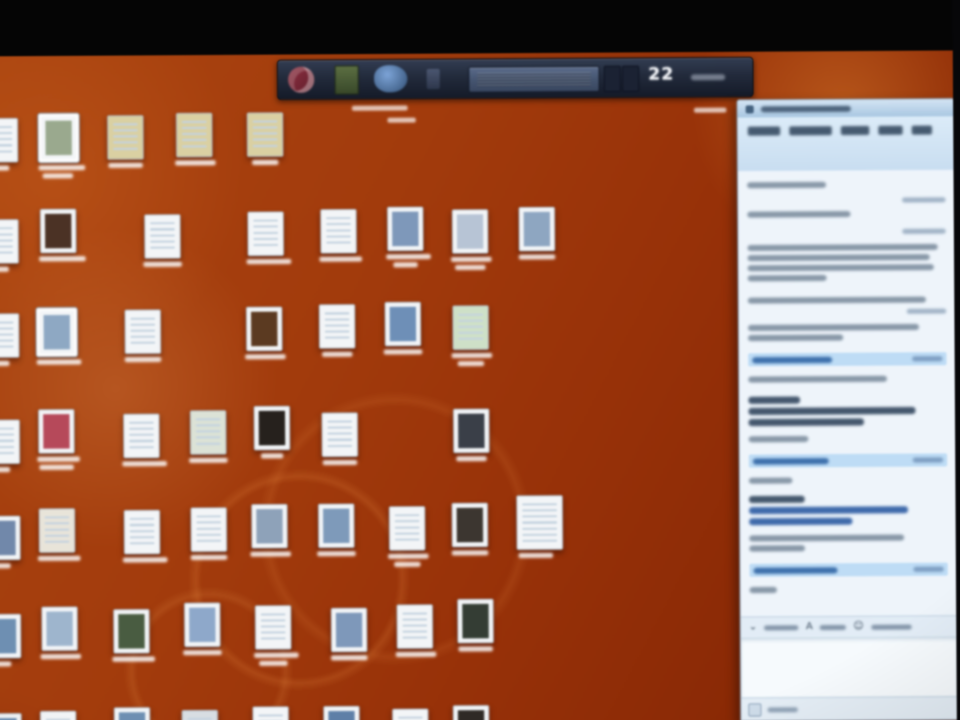 This screenshot has height=720, width=960. Describe the element at coordinates (390, 78) in the screenshot. I see `network-launcher-icon` at that location.